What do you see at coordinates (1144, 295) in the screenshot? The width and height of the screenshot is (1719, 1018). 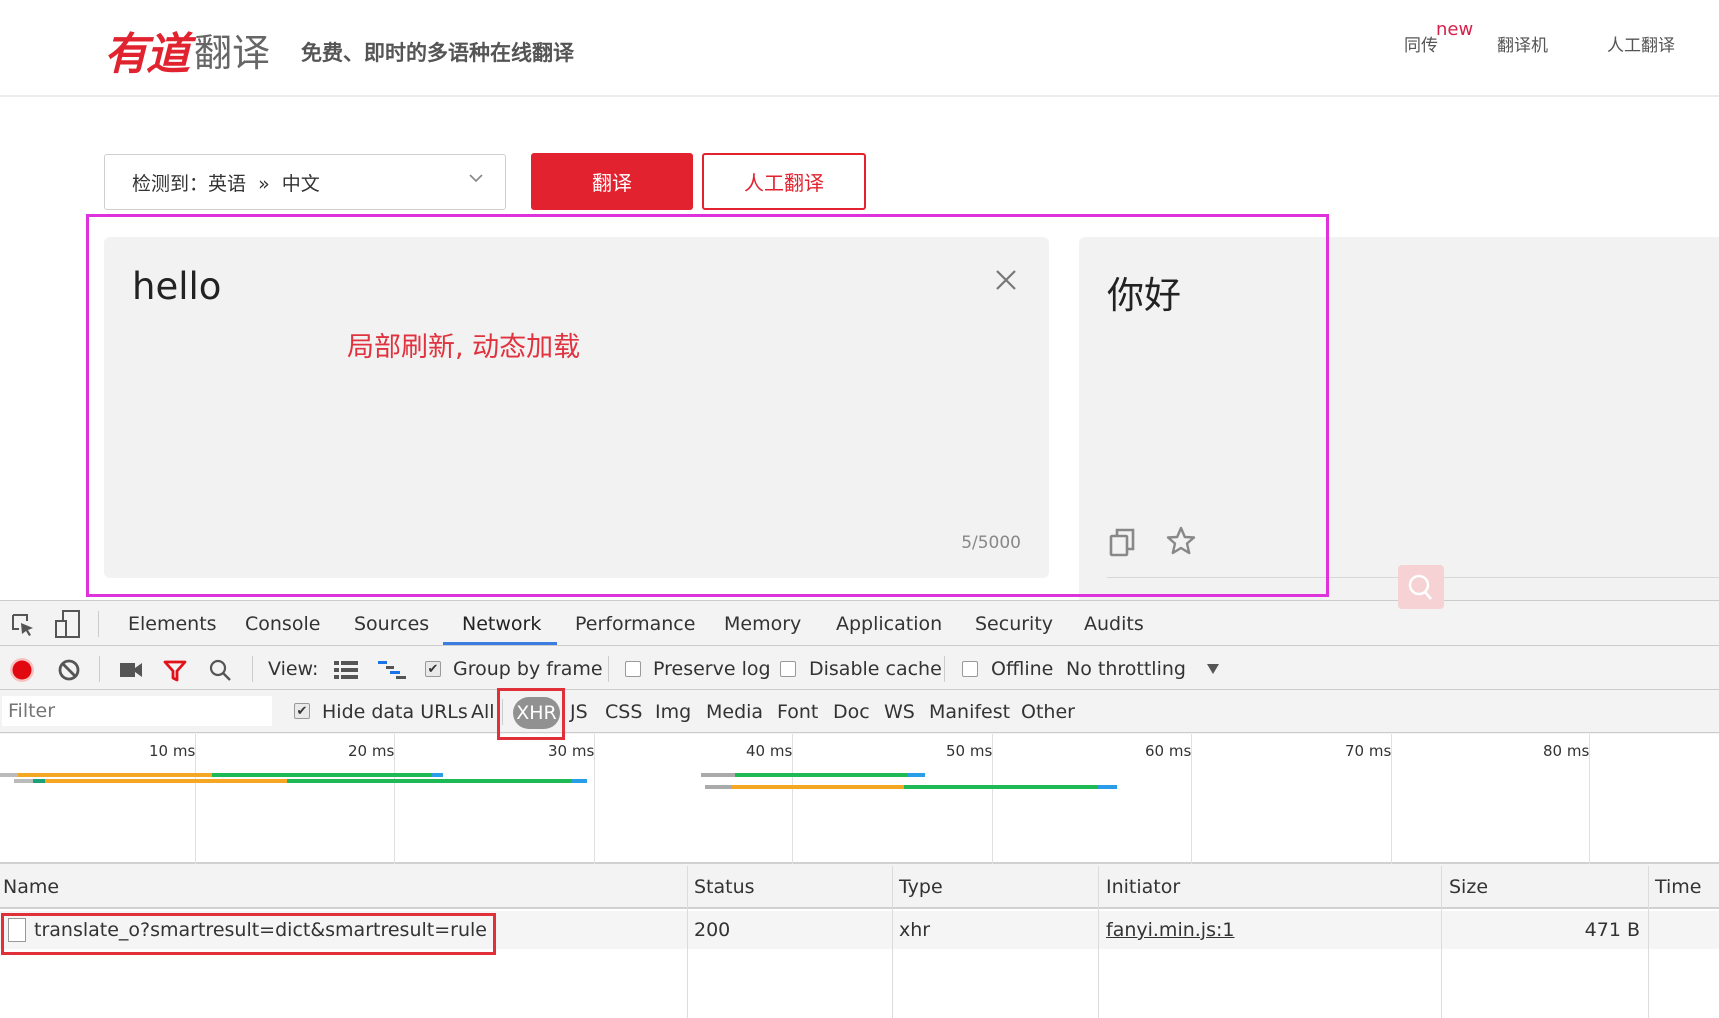 I see `translation-result-text: 你好` at bounding box center [1144, 295].